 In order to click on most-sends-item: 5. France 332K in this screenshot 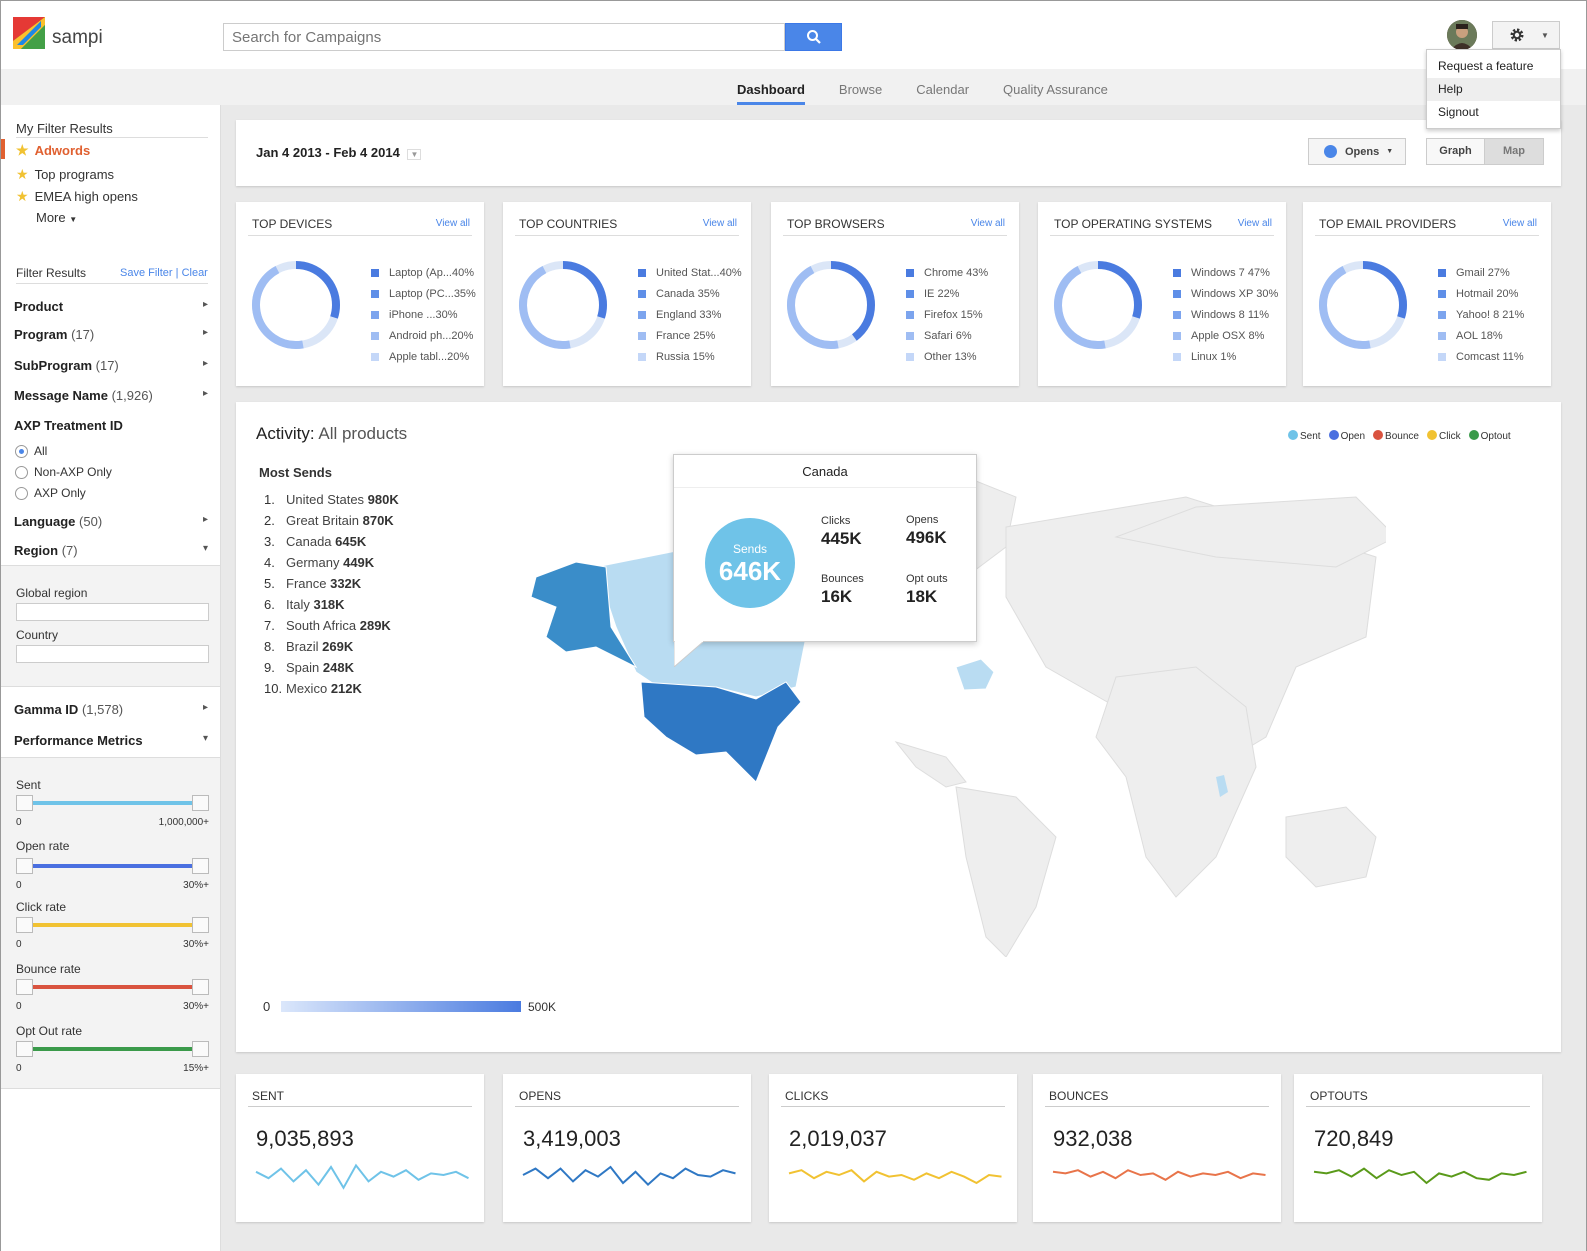, I will do `click(331, 586)`.